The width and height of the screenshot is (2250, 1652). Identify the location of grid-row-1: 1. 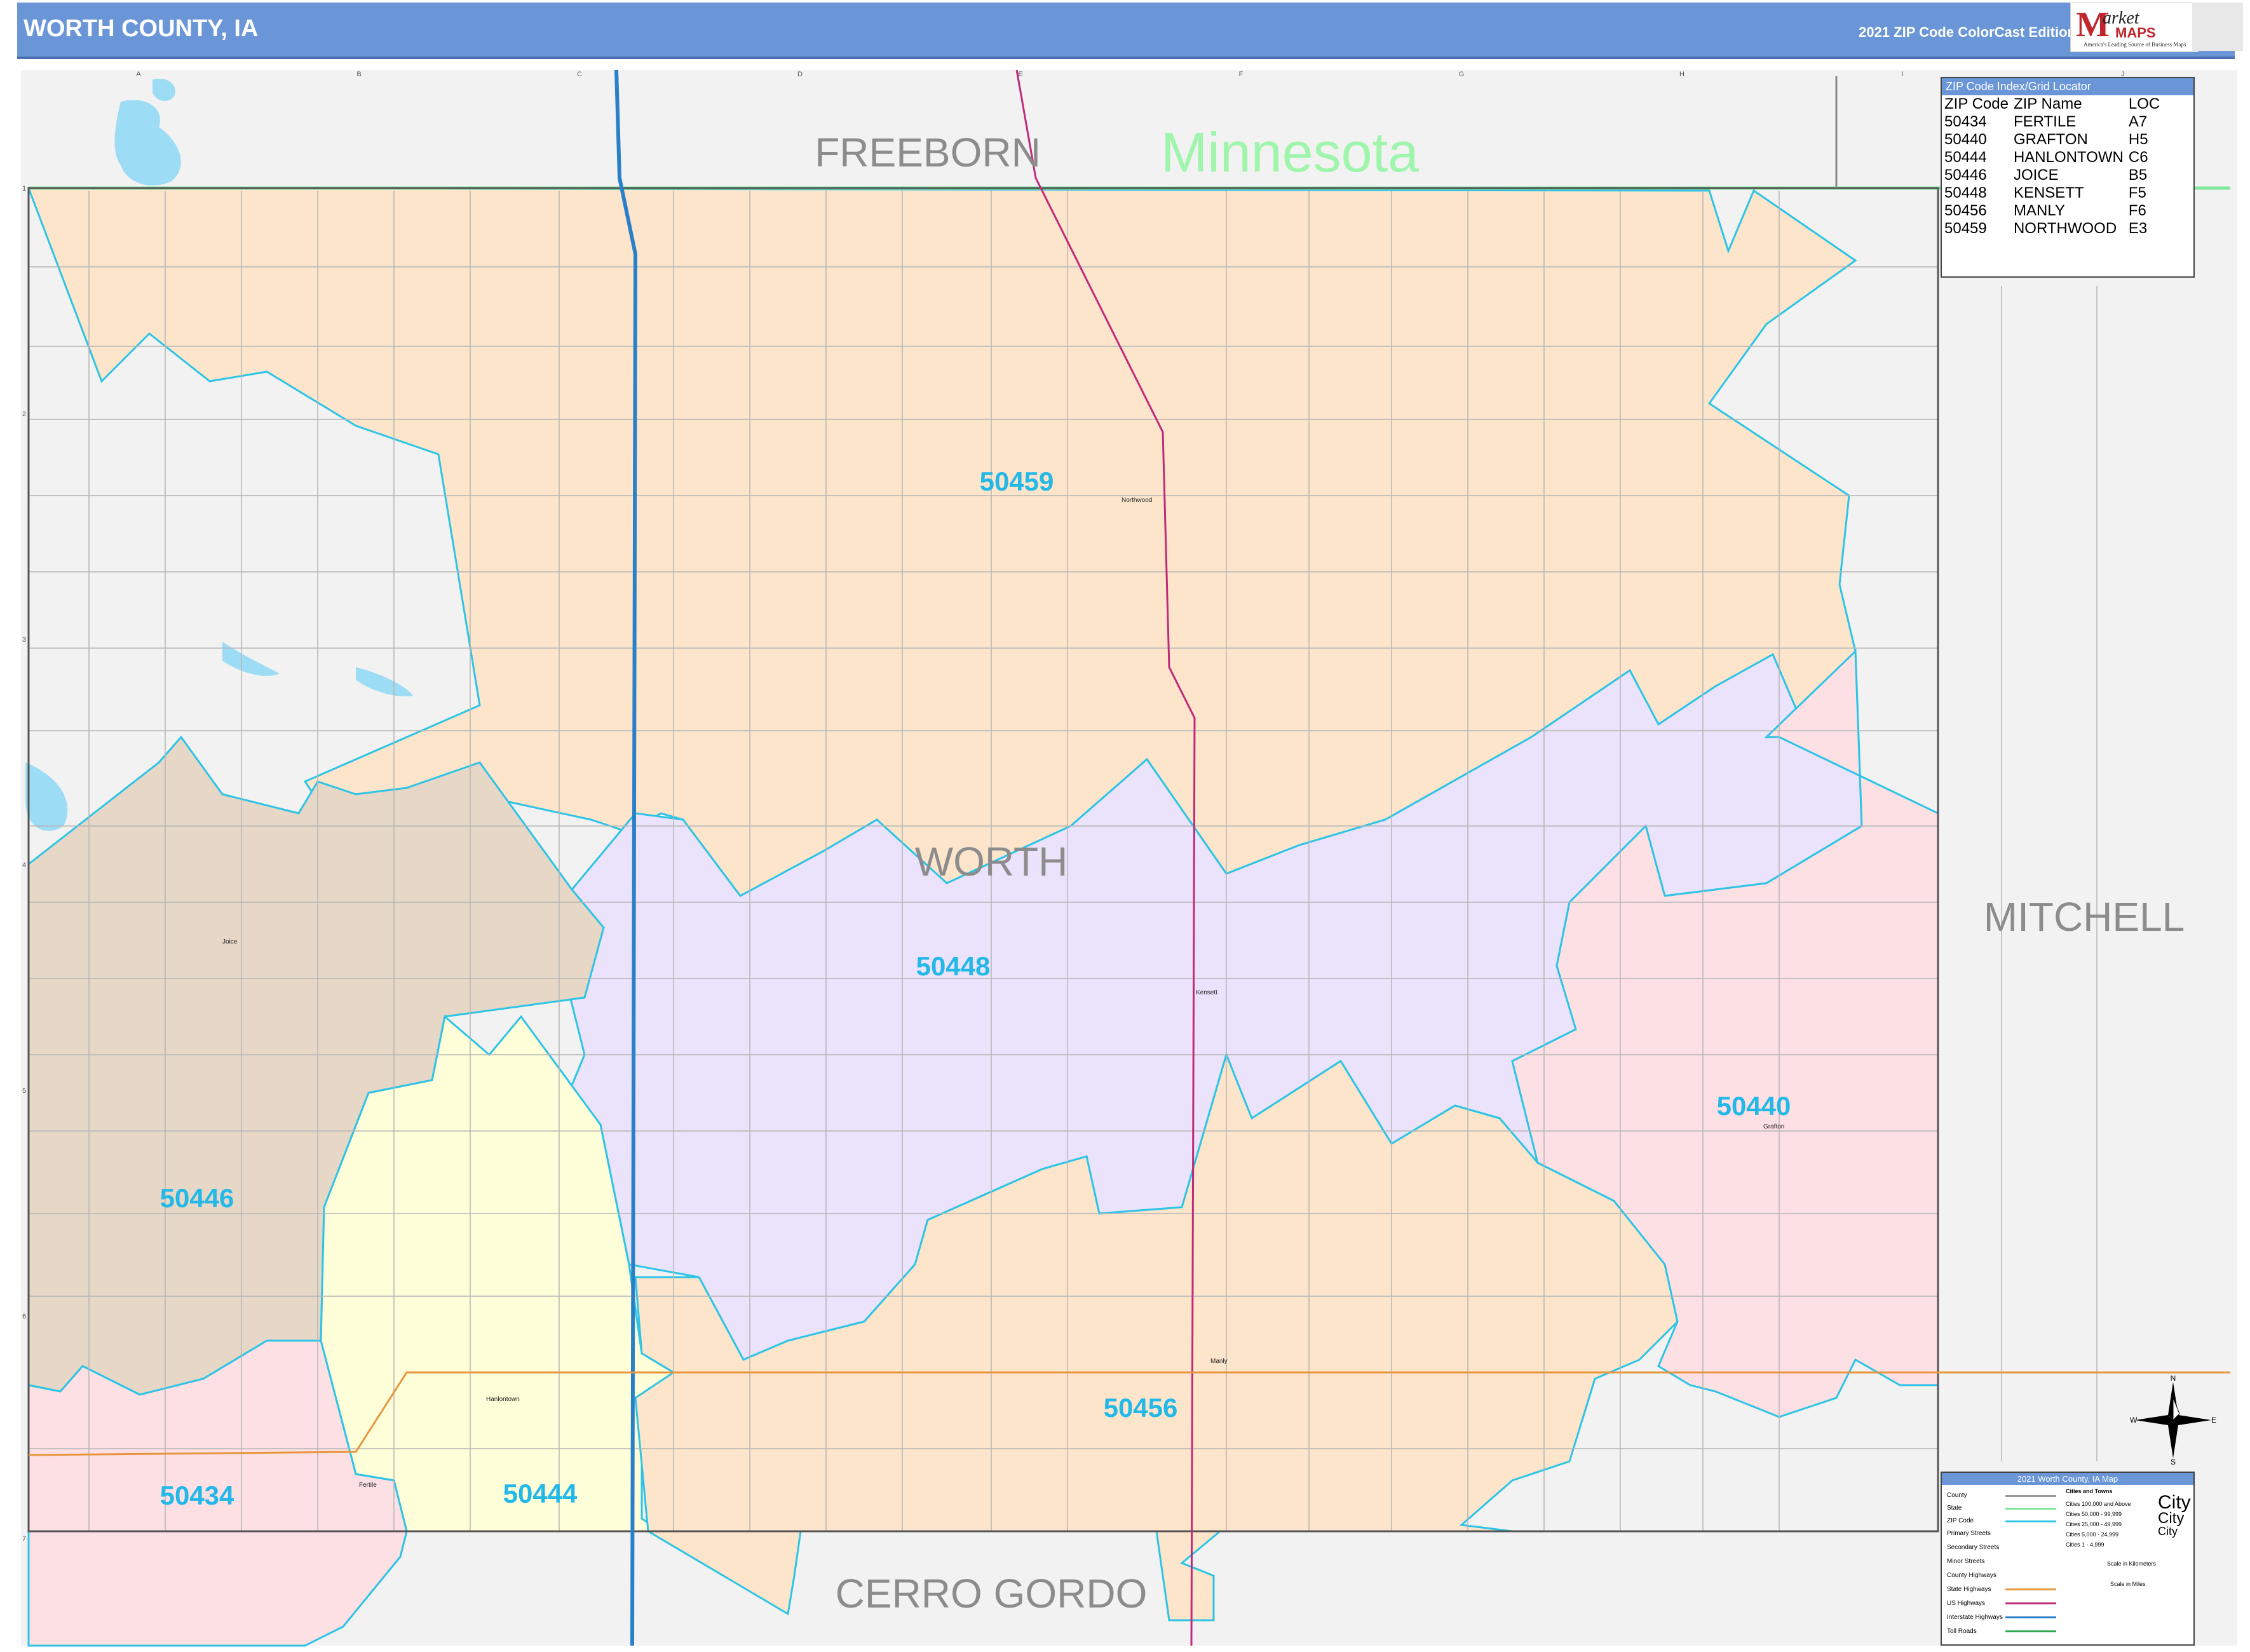
(24, 189).